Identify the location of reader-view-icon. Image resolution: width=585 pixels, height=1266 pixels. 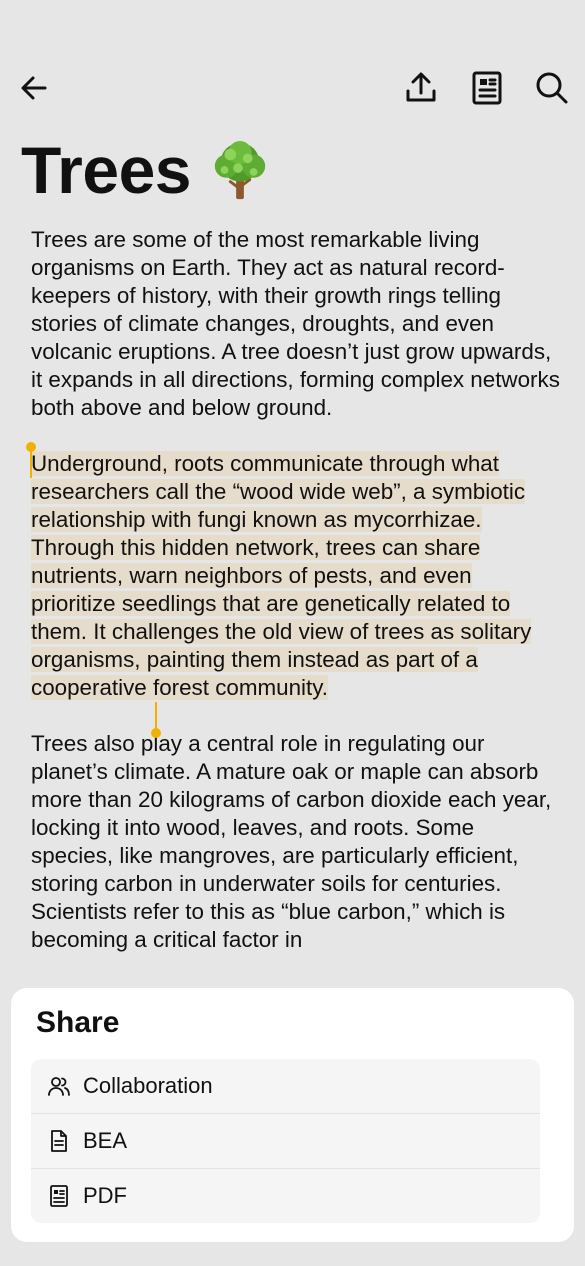
(487, 88).